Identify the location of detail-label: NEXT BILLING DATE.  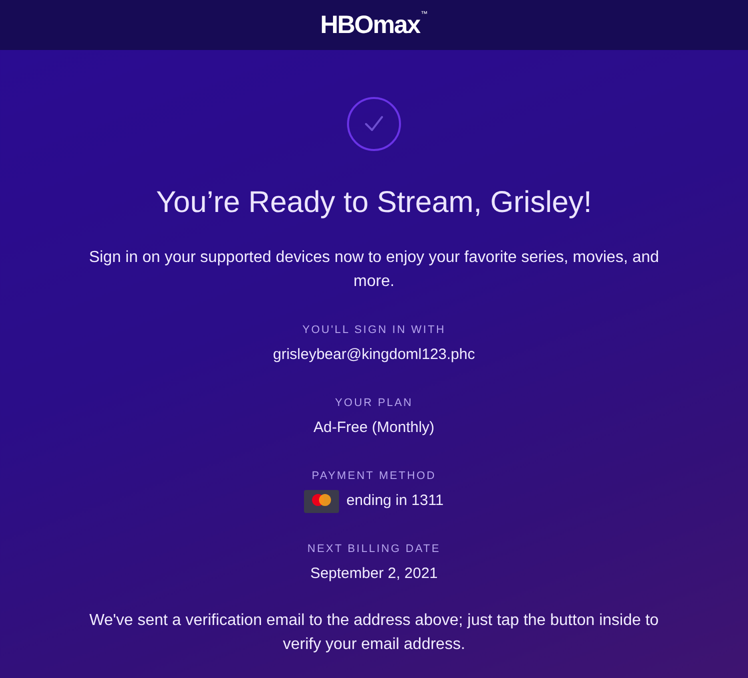
(374, 549).